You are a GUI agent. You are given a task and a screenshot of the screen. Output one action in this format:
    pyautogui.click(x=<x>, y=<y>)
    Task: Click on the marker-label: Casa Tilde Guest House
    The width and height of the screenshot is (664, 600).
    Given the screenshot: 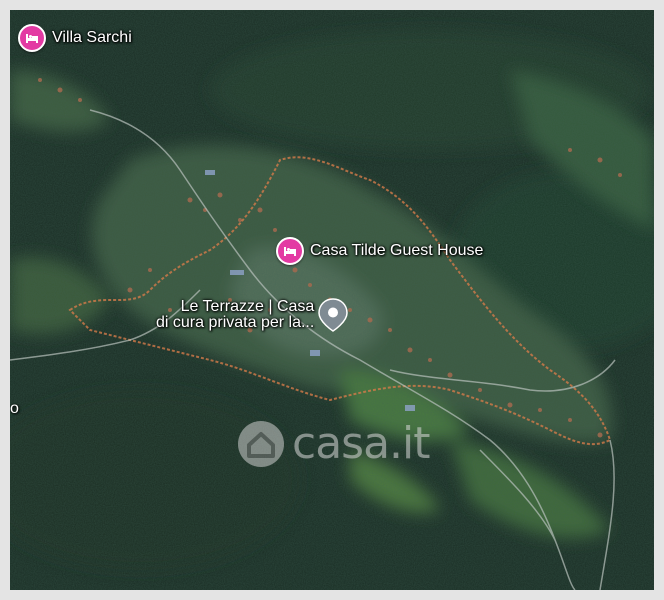 What is the action you would take?
    pyautogui.click(x=397, y=250)
    